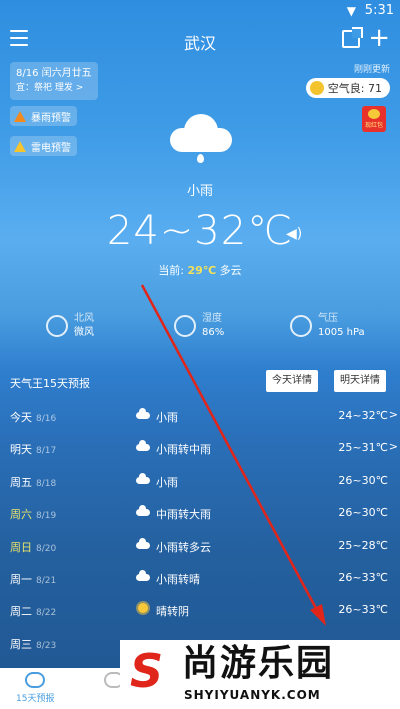  I want to click on today-detail-button: 今天详情, so click(292, 381).